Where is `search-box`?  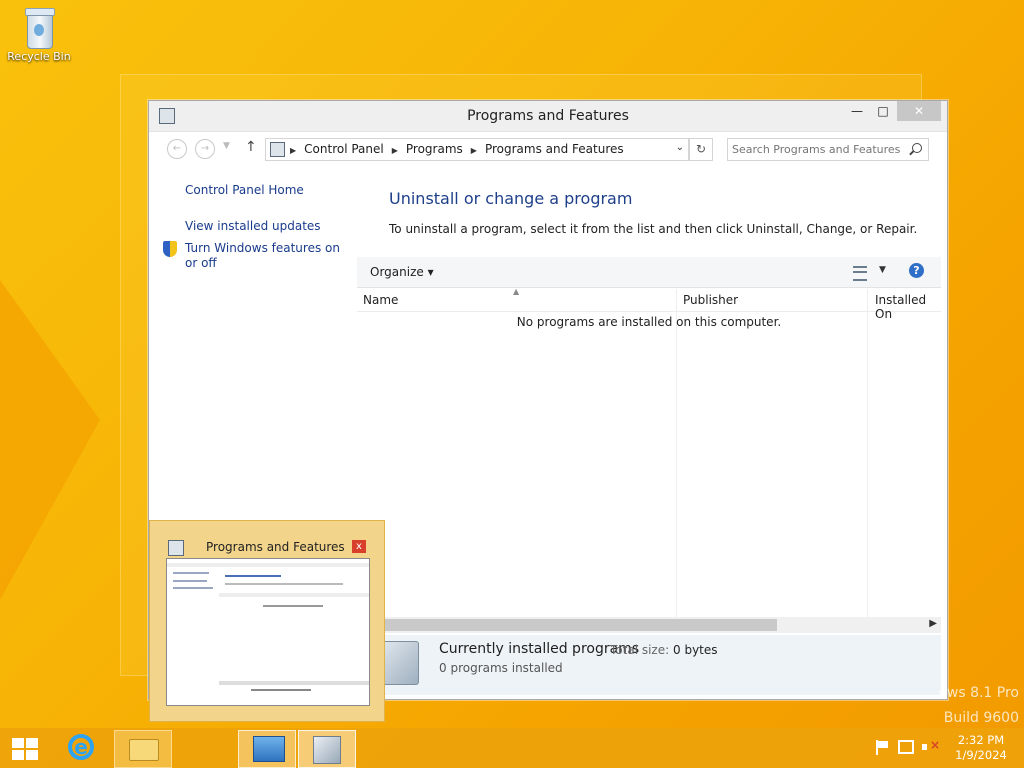
search-box is located at coordinates (828, 149).